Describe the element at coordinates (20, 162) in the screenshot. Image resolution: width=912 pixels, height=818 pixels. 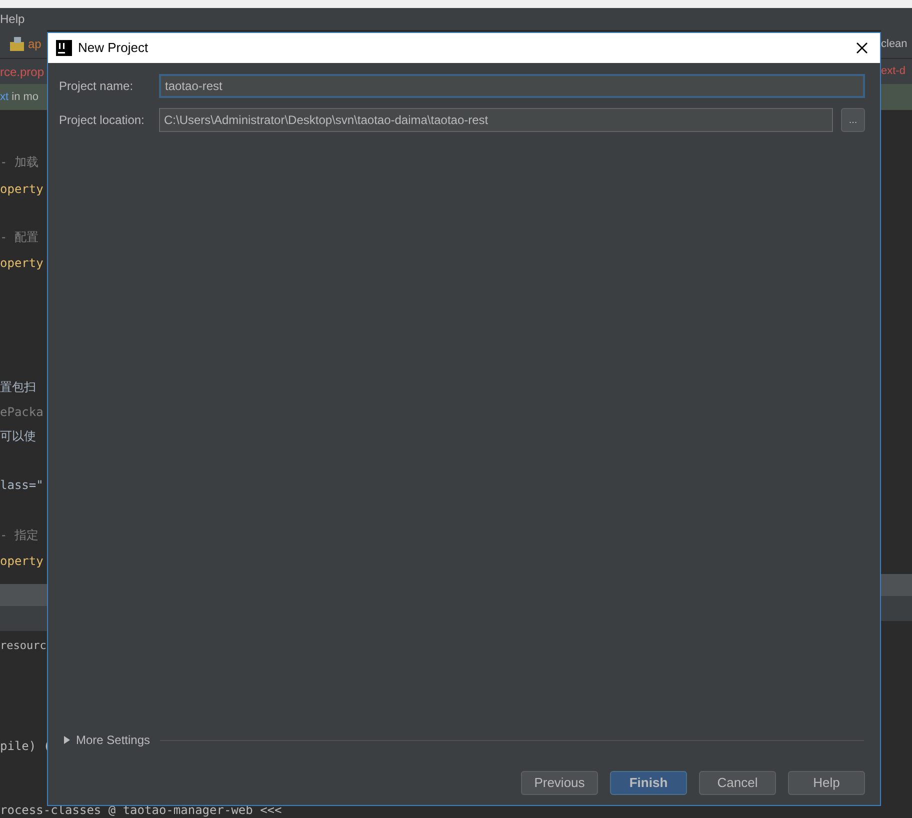
I see `code-line: - 加载` at that location.